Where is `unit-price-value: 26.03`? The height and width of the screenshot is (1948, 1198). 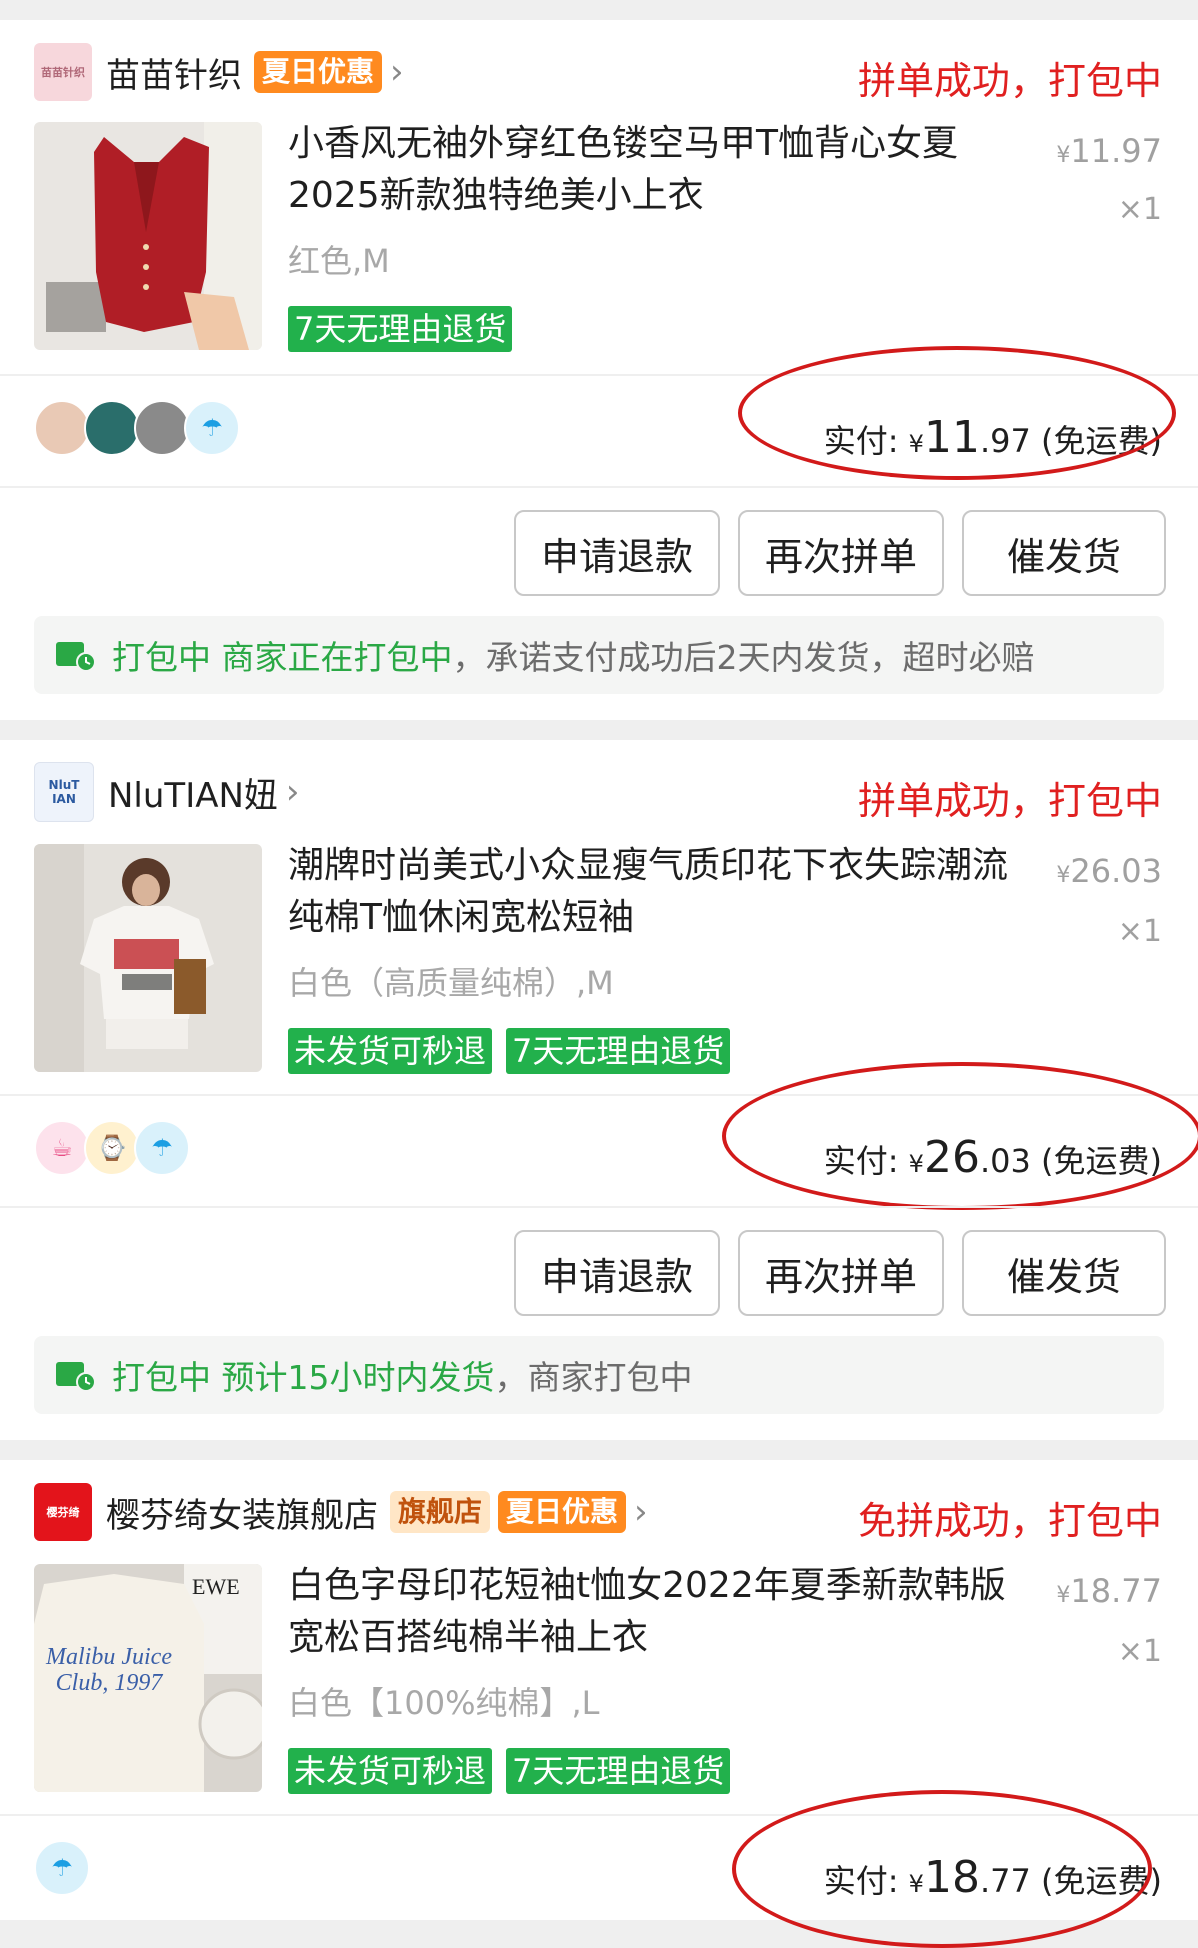
unit-price-value: 26.03 is located at coordinates (1116, 871).